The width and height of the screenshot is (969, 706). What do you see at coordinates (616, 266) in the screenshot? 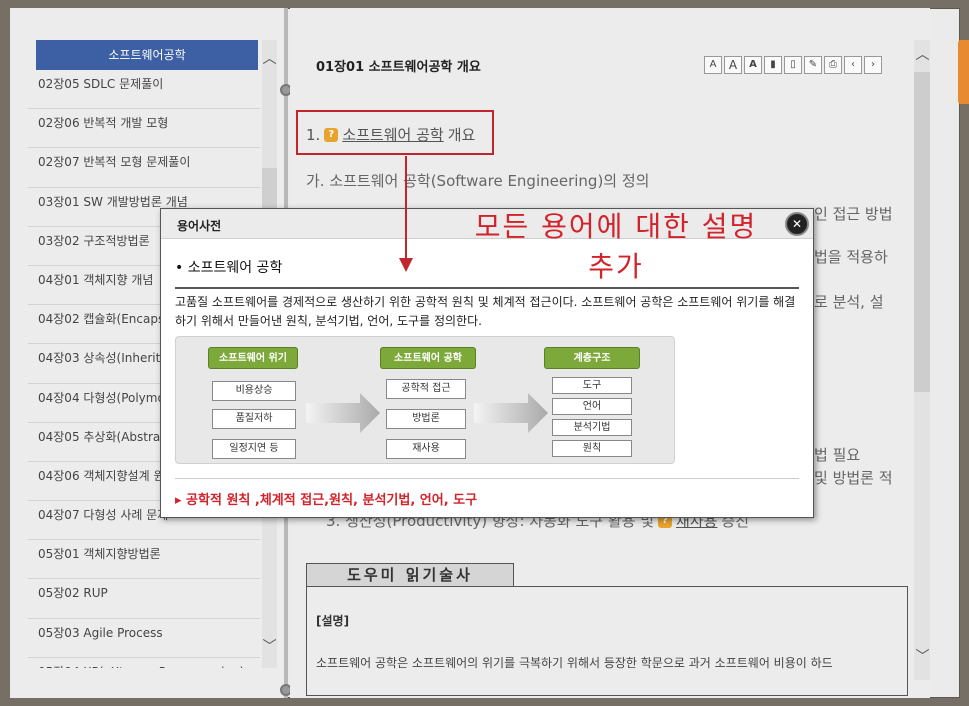
I see `annotation-line: 추가` at bounding box center [616, 266].